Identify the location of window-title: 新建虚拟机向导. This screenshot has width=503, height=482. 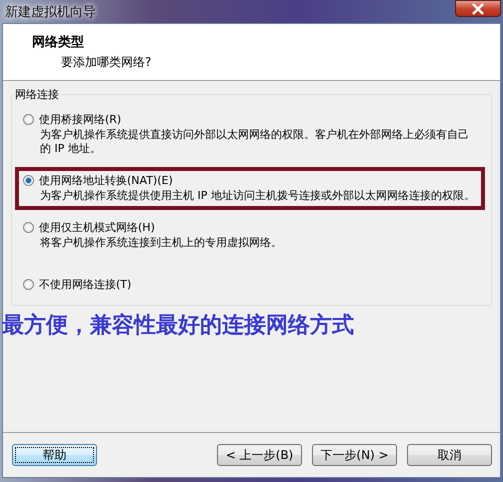
(50, 12).